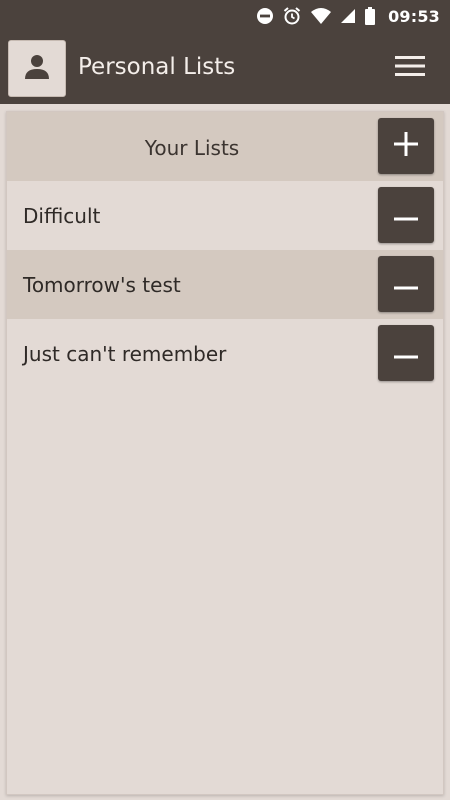 This screenshot has width=450, height=800. I want to click on lists-header: Your Lists, so click(225, 146).